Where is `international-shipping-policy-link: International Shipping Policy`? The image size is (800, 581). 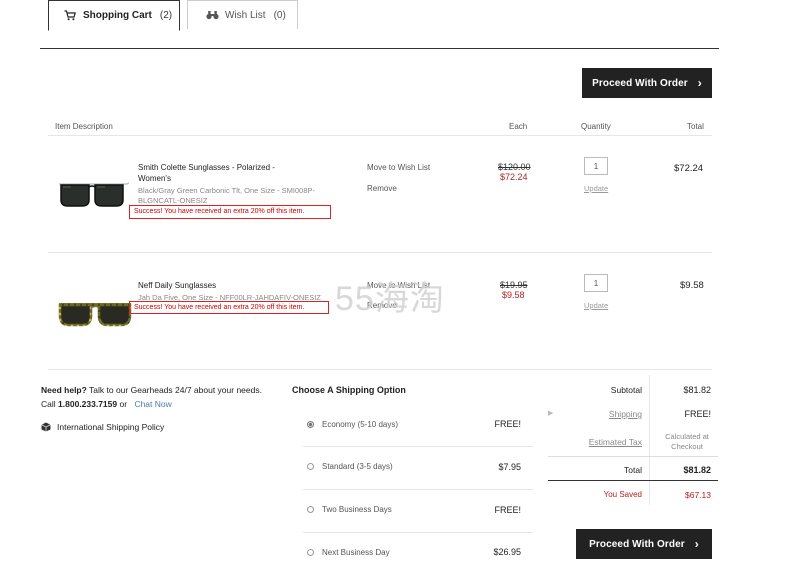
international-shipping-policy-link: International Shipping Policy is located at coordinates (102, 427).